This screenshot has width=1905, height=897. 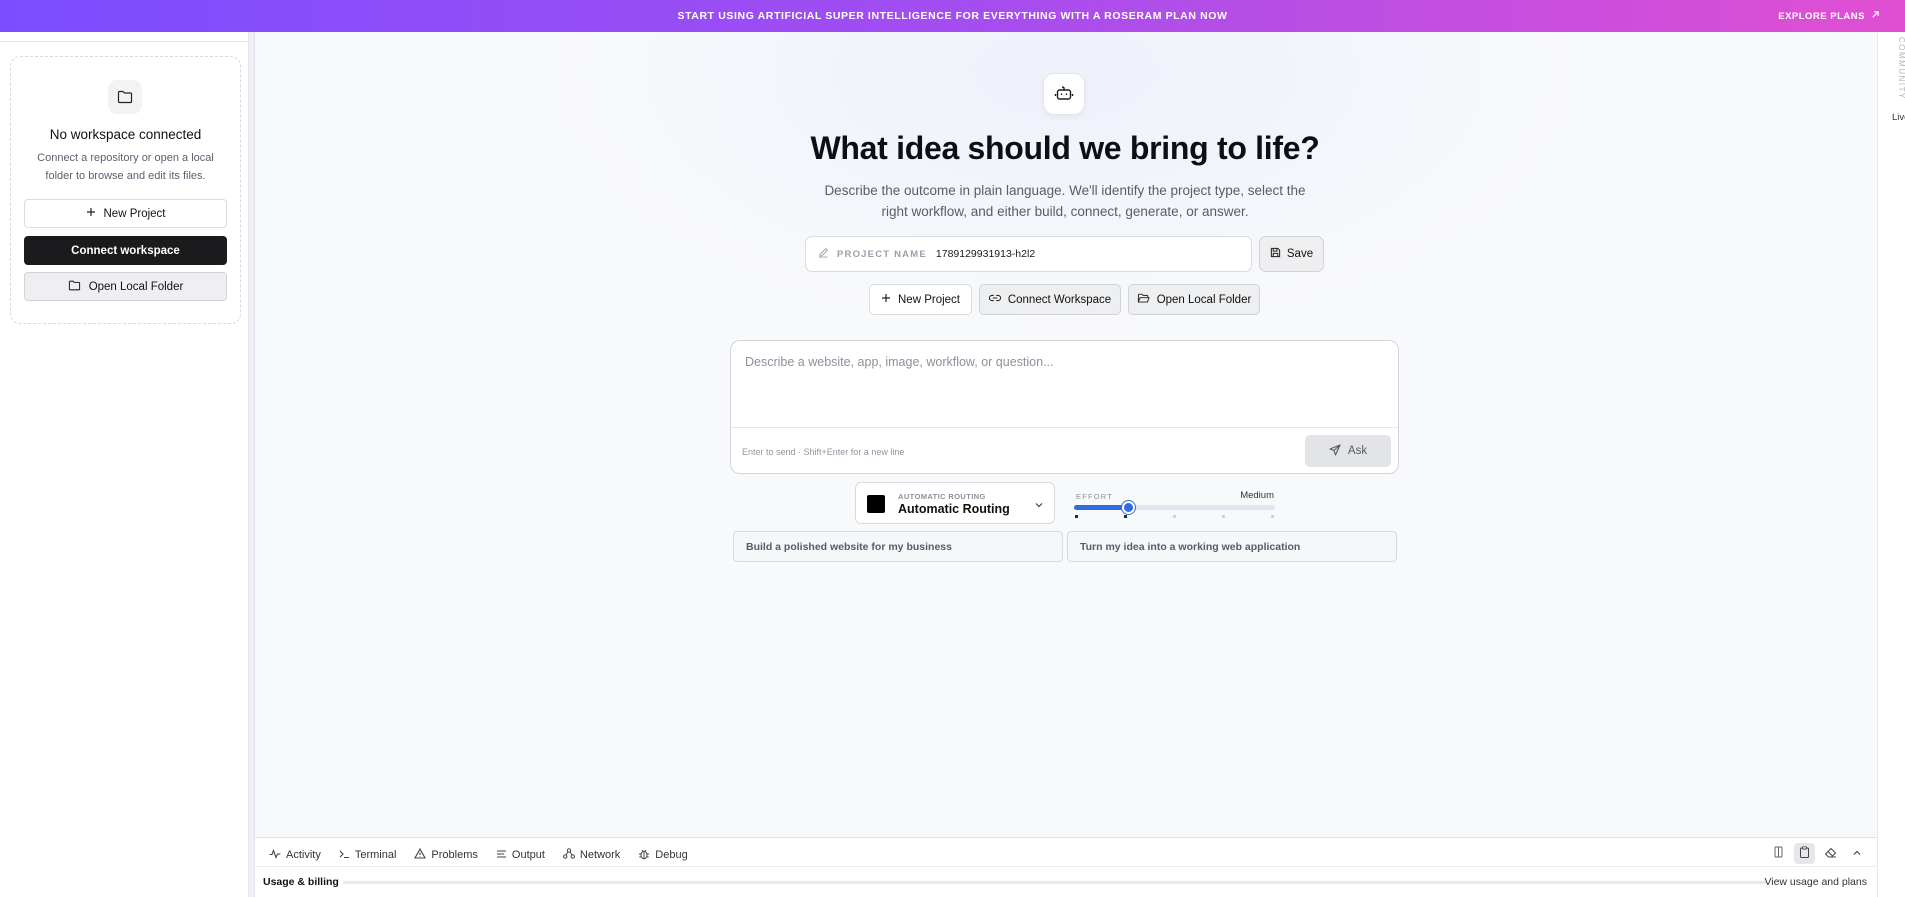 What do you see at coordinates (1060, 385) in the screenshot?
I see `prompt-input` at bounding box center [1060, 385].